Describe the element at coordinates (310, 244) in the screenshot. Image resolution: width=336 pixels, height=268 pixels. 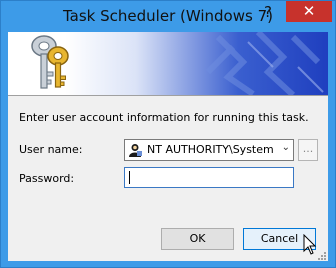
I see `mouse-cursor-icon` at that location.